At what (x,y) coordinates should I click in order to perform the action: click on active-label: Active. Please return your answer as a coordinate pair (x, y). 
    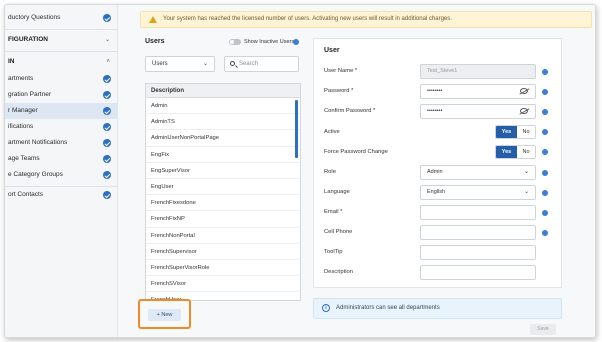
    Looking at the image, I should click on (332, 132).